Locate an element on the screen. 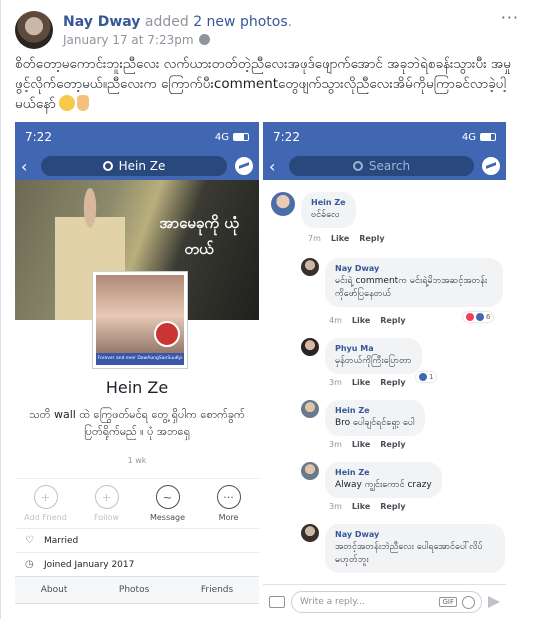  camera-icon is located at coordinates (277, 602).